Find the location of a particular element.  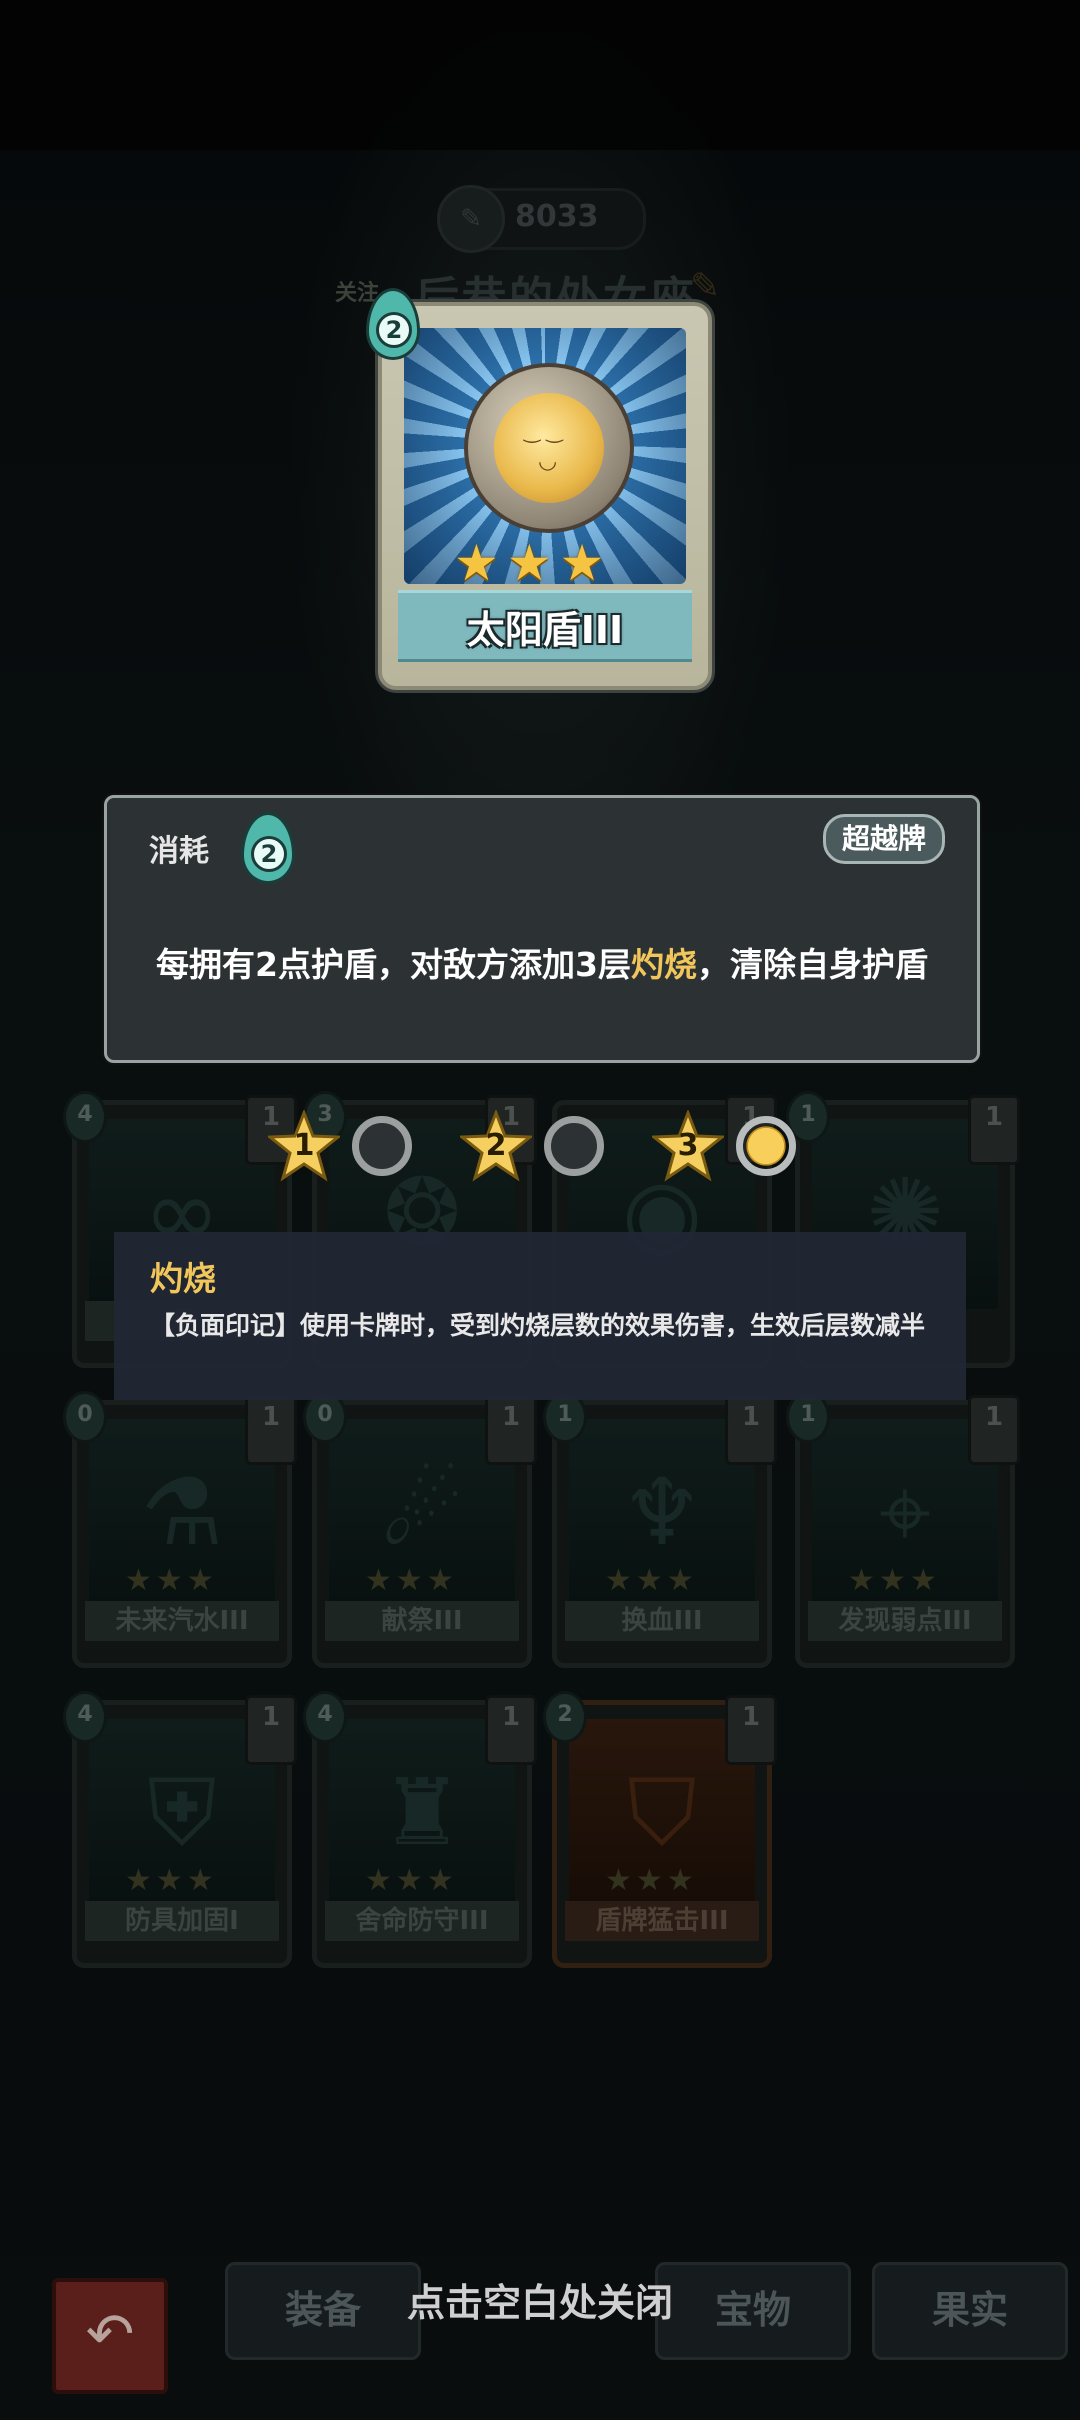

cost-badge: 2 is located at coordinates (266, 848).